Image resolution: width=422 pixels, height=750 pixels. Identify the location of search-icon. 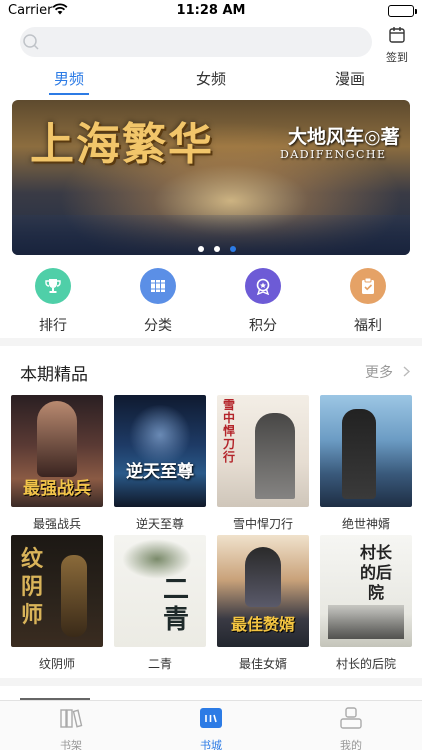
(31, 44).